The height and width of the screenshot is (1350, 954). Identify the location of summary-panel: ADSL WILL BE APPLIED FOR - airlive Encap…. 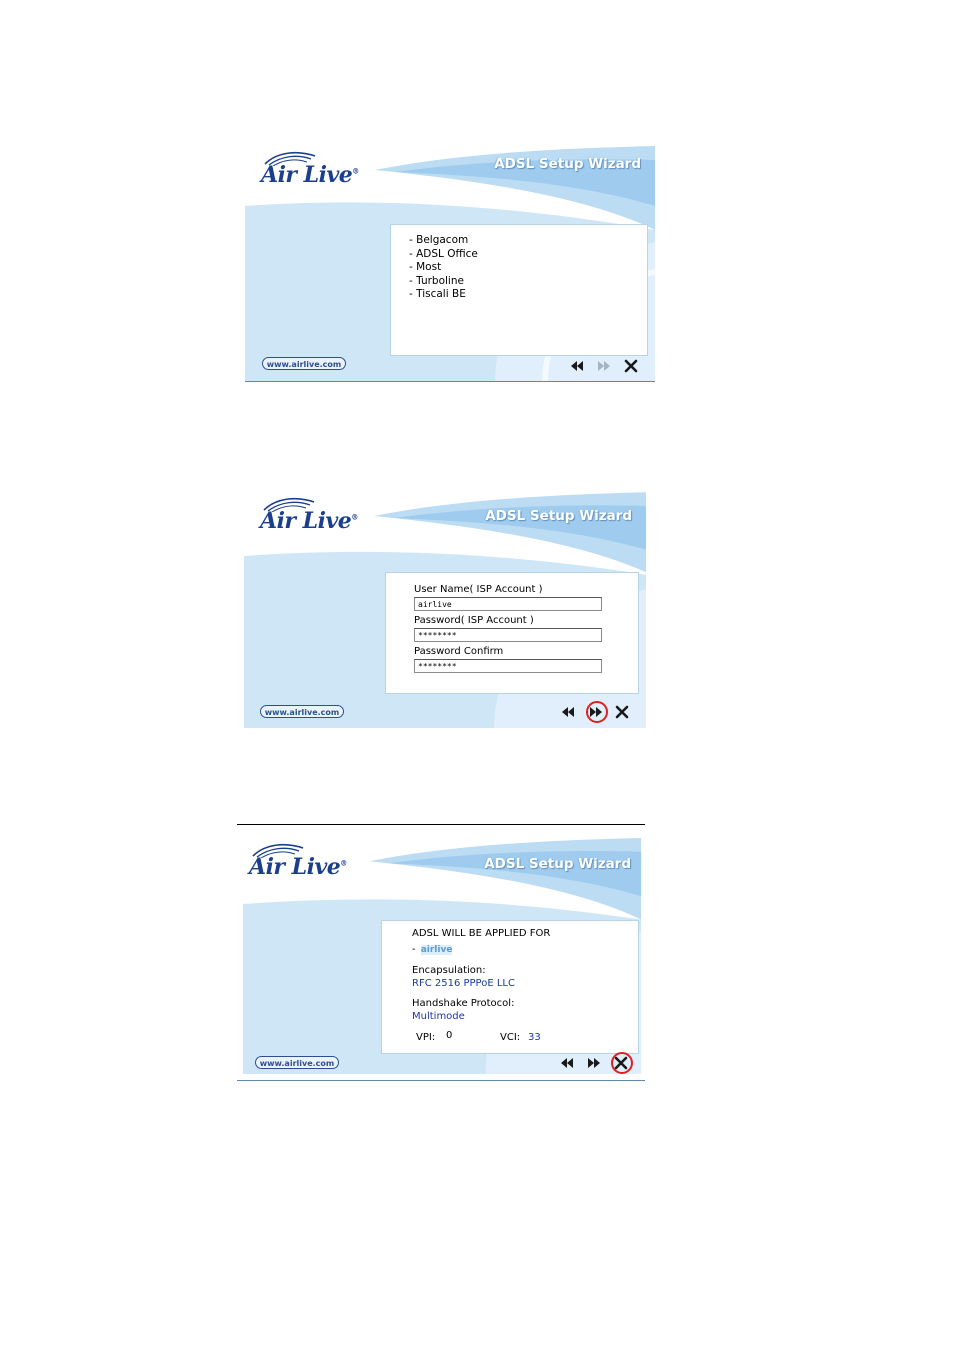
(510, 987).